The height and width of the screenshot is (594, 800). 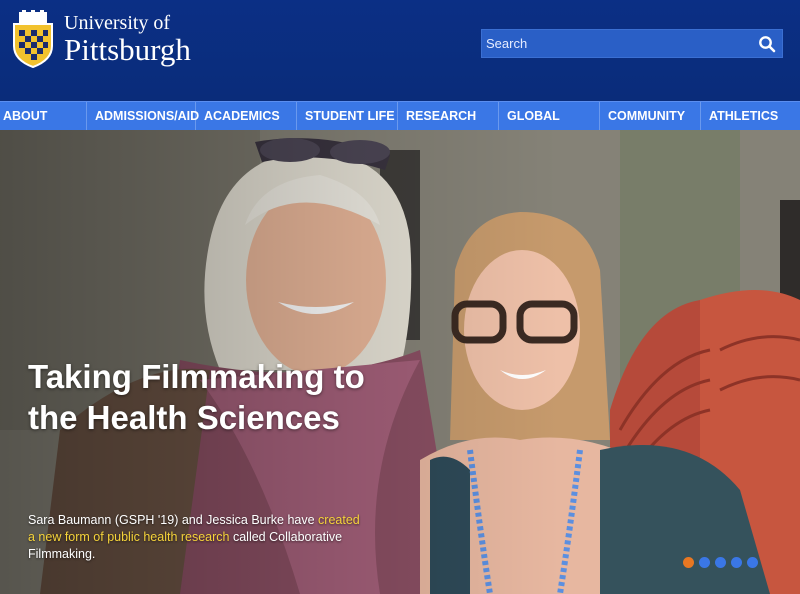 What do you see at coordinates (198, 397) in the screenshot?
I see `hero-headline: Taking Filmmaking to the Health Sciences` at bounding box center [198, 397].